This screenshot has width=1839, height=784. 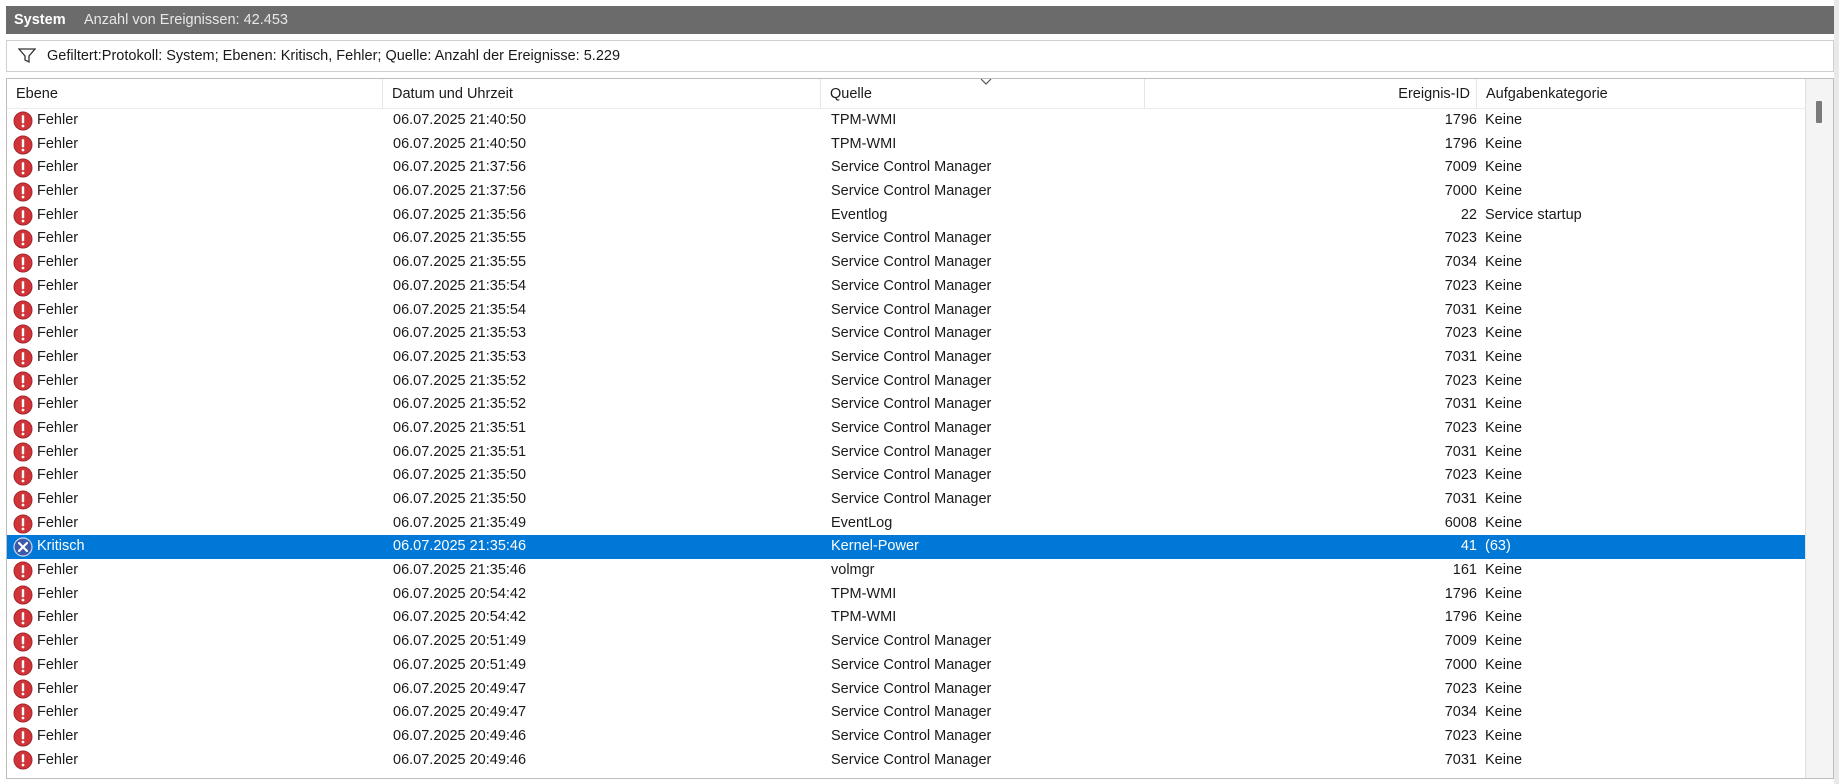 I want to click on event-category: (63), so click(x=1498, y=546).